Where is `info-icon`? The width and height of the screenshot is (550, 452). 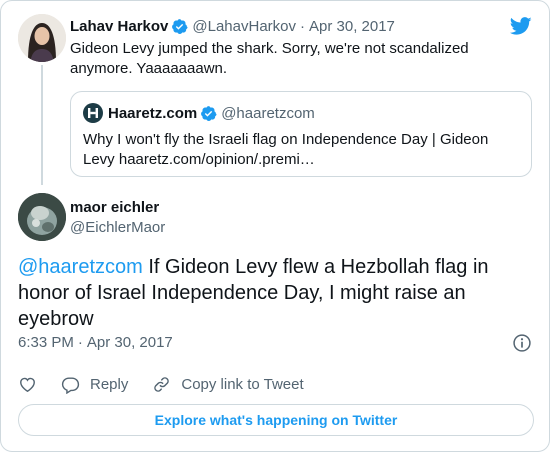
info-icon is located at coordinates (522, 343).